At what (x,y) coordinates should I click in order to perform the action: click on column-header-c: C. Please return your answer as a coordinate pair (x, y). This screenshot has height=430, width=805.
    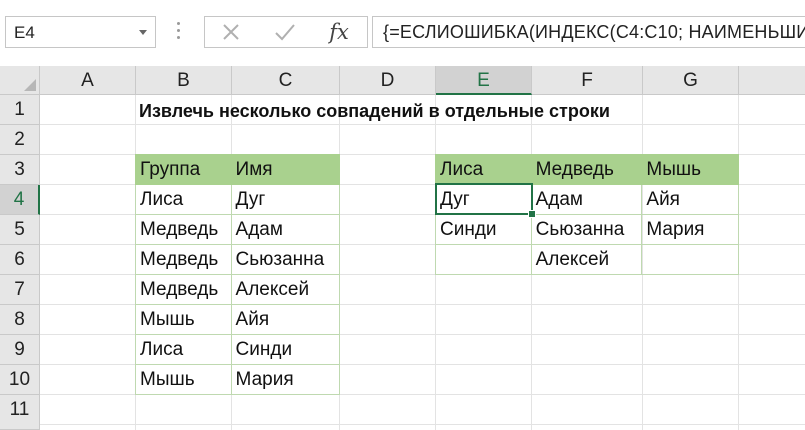
    Looking at the image, I should click on (286, 80).